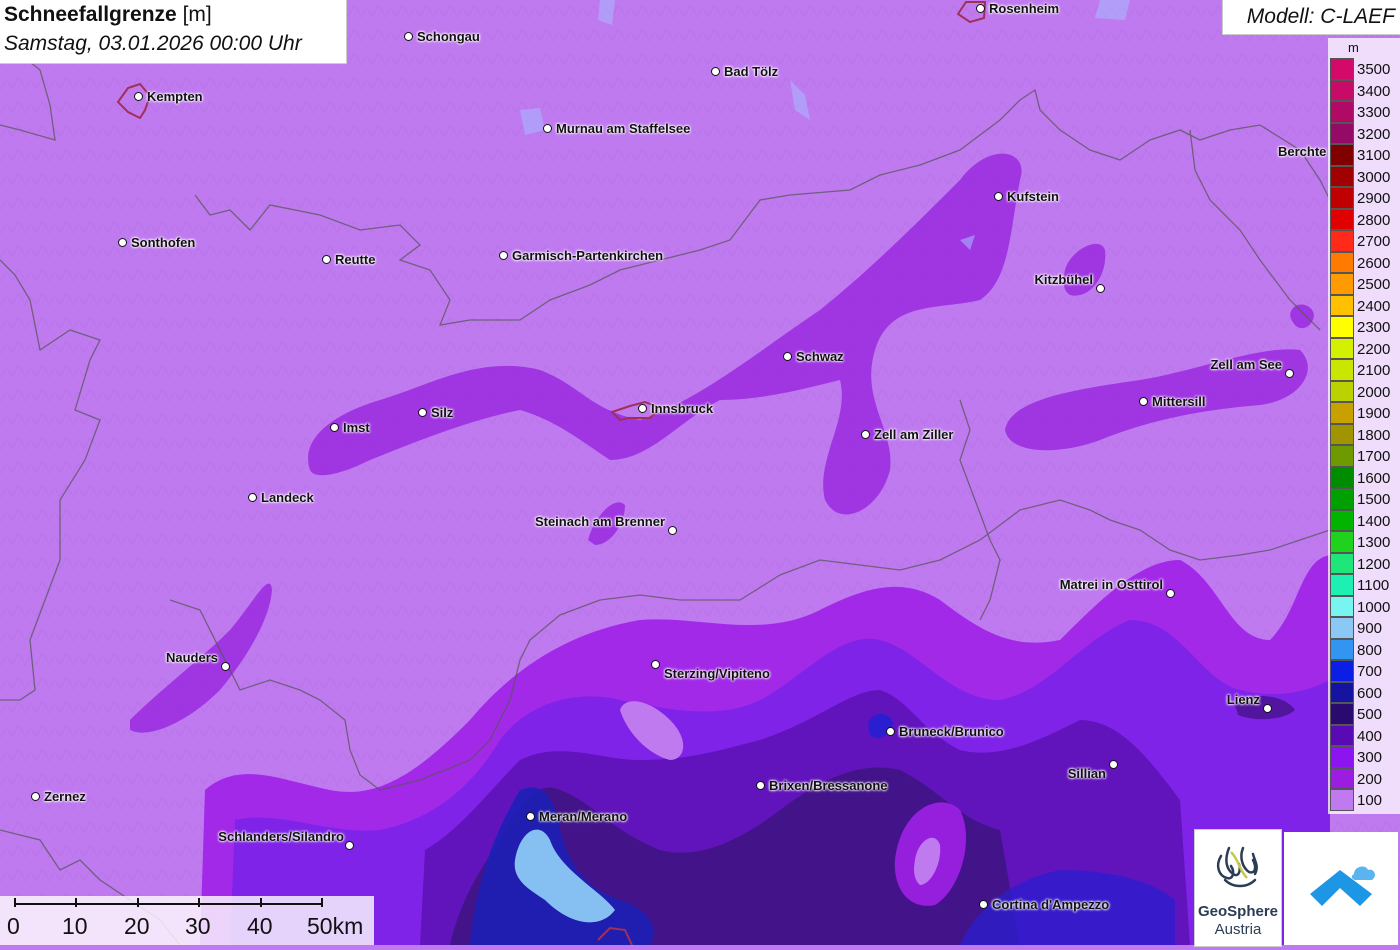 The image size is (1400, 950). I want to click on geosphere-logo: GeoSphere Austria, so click(1238, 888).